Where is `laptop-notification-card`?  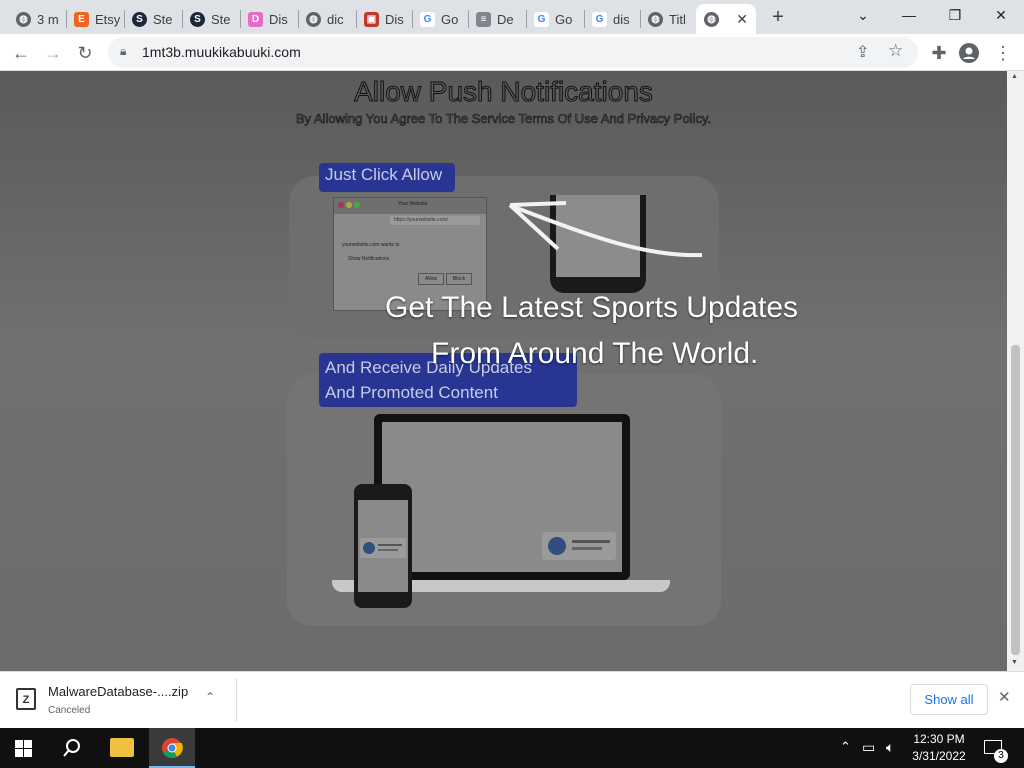 laptop-notification-card is located at coordinates (579, 546).